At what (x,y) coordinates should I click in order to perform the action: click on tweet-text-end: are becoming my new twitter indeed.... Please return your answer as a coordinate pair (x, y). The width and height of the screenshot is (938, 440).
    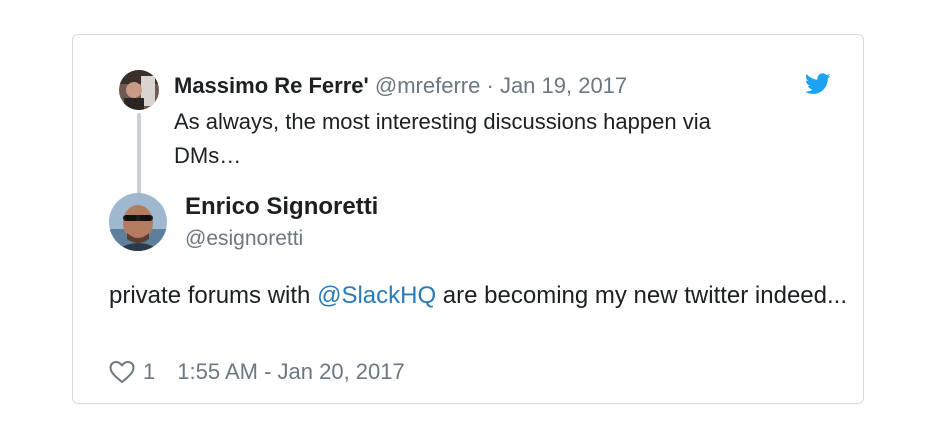
    Looking at the image, I should click on (641, 295).